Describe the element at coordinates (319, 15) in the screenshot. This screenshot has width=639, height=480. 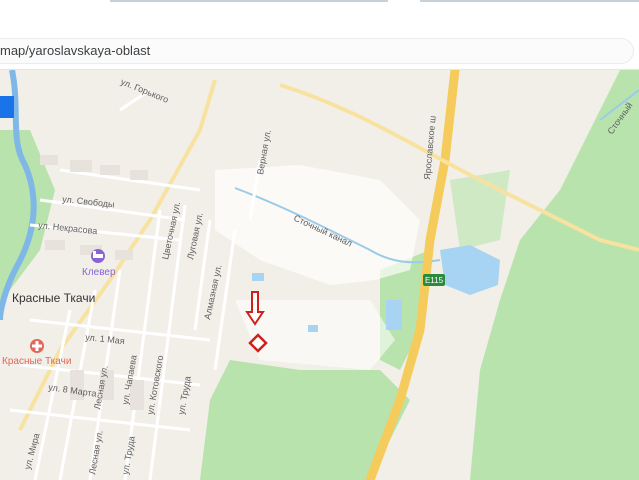
I see `browser-top-strip` at that location.